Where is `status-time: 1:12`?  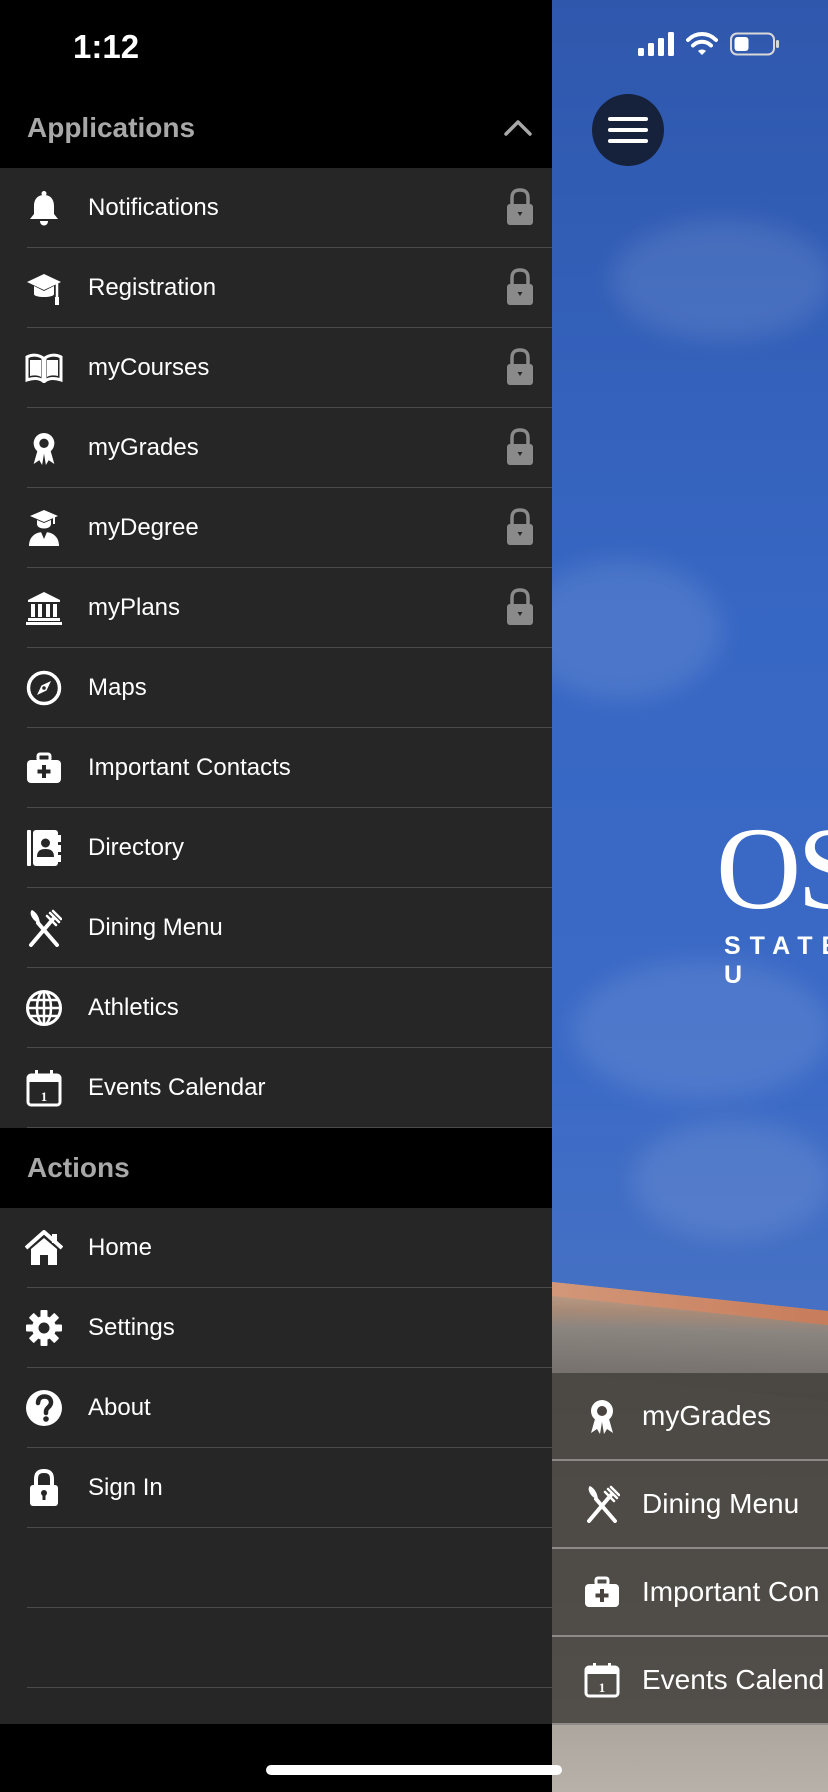 status-time: 1:12 is located at coordinates (106, 46).